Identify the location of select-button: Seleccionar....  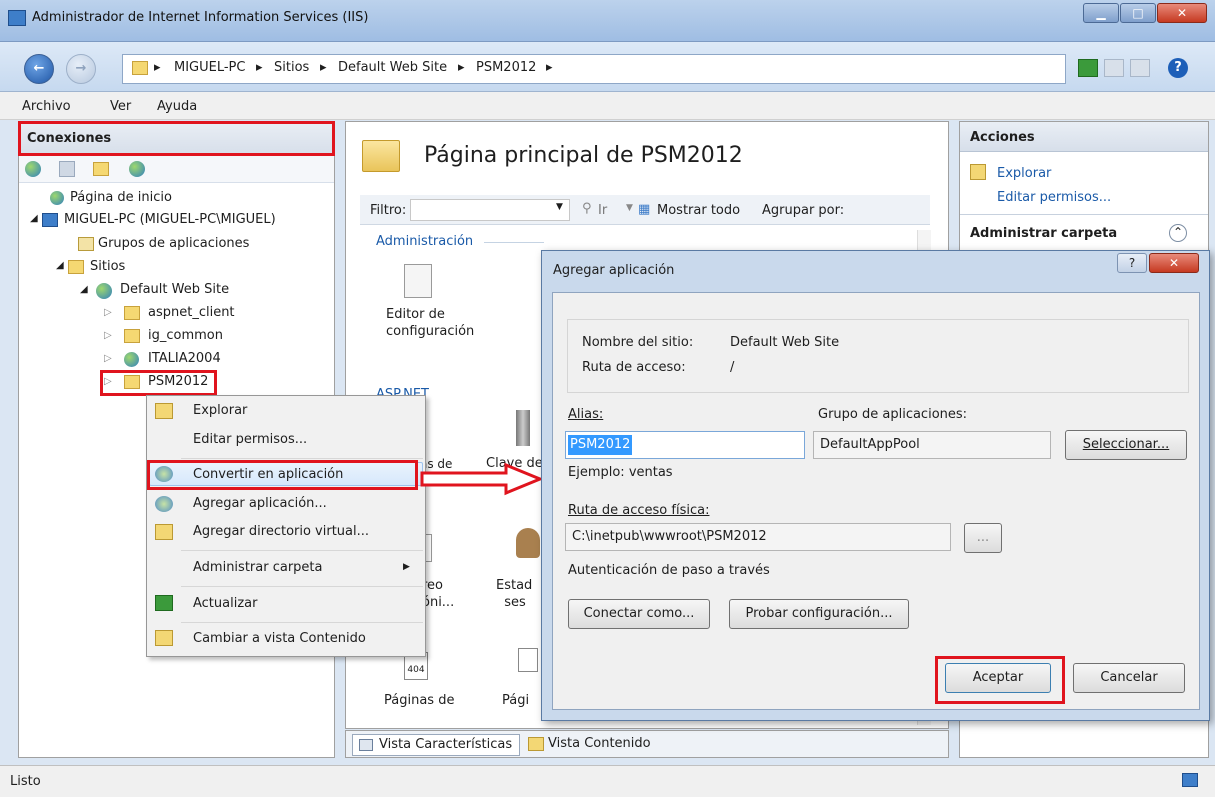
(1126, 445).